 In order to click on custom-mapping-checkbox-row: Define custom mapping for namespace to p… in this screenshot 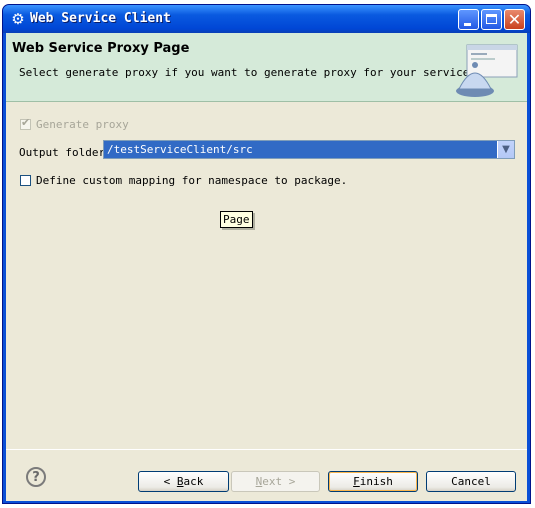, I will do `click(183, 180)`.